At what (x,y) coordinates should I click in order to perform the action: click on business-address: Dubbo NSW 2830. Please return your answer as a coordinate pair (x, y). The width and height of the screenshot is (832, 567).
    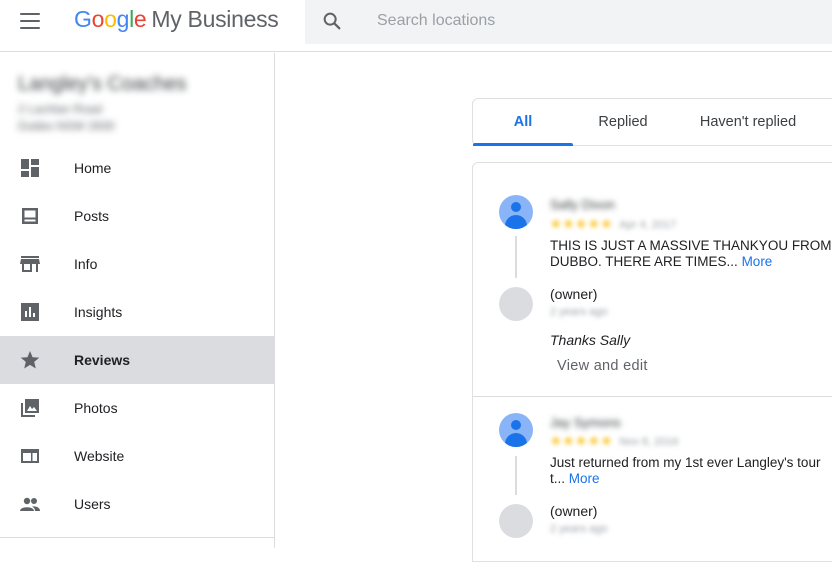
    Looking at the image, I should click on (66, 126).